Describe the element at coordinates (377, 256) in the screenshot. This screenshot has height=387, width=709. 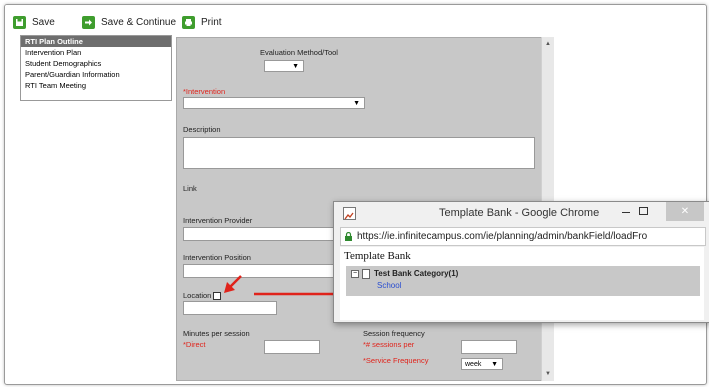
I see `template-bank-heading: Template Bank` at that location.